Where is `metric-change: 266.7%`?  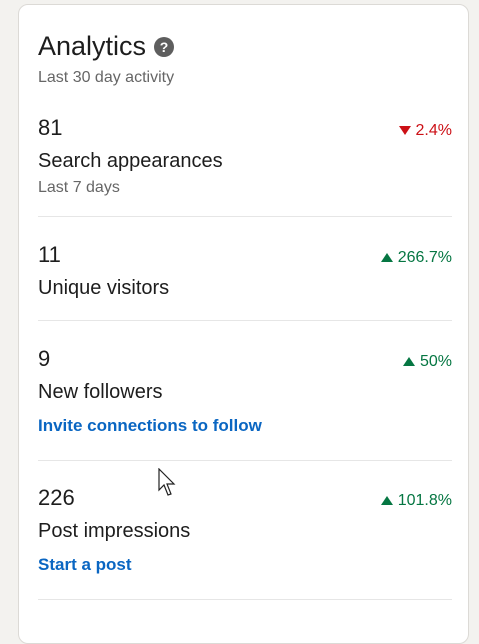
metric-change: 266.7% is located at coordinates (416, 257).